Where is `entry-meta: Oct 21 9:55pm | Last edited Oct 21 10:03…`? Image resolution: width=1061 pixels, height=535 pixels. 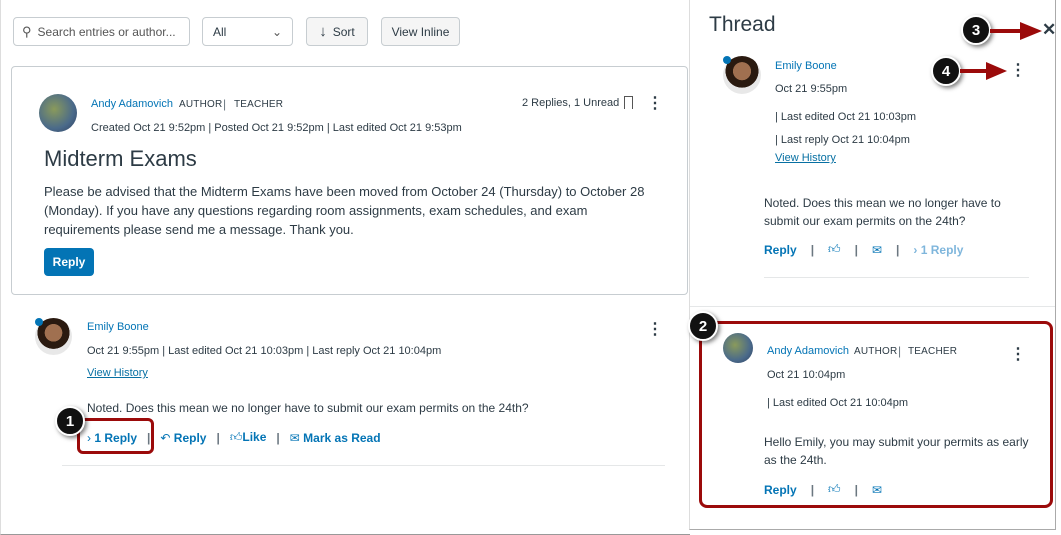
entry-meta: Oct 21 9:55pm | Last edited Oct 21 10:03… is located at coordinates (264, 351).